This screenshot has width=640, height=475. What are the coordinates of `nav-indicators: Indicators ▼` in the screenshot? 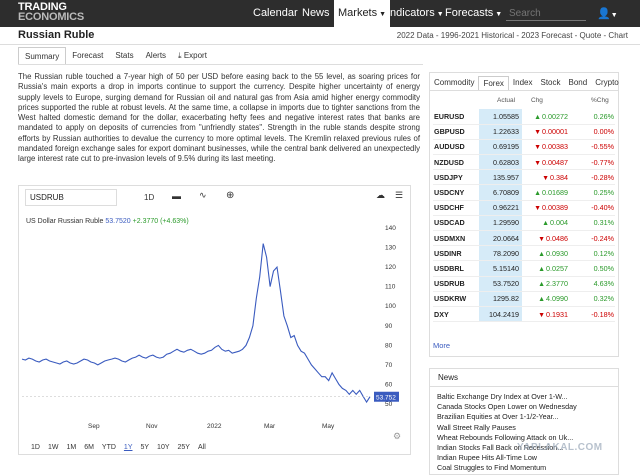 It's located at (415, 13).